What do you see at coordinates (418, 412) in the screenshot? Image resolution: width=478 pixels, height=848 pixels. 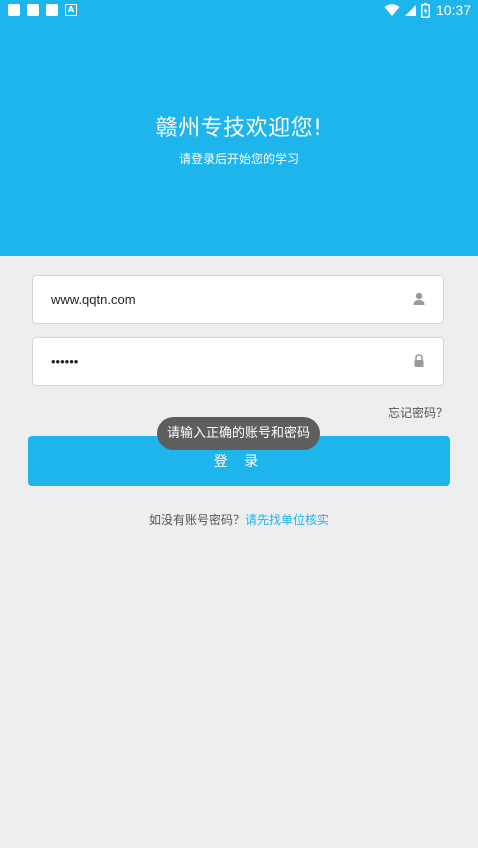 I see `forgot-password-link: 忘记密码？` at bounding box center [418, 412].